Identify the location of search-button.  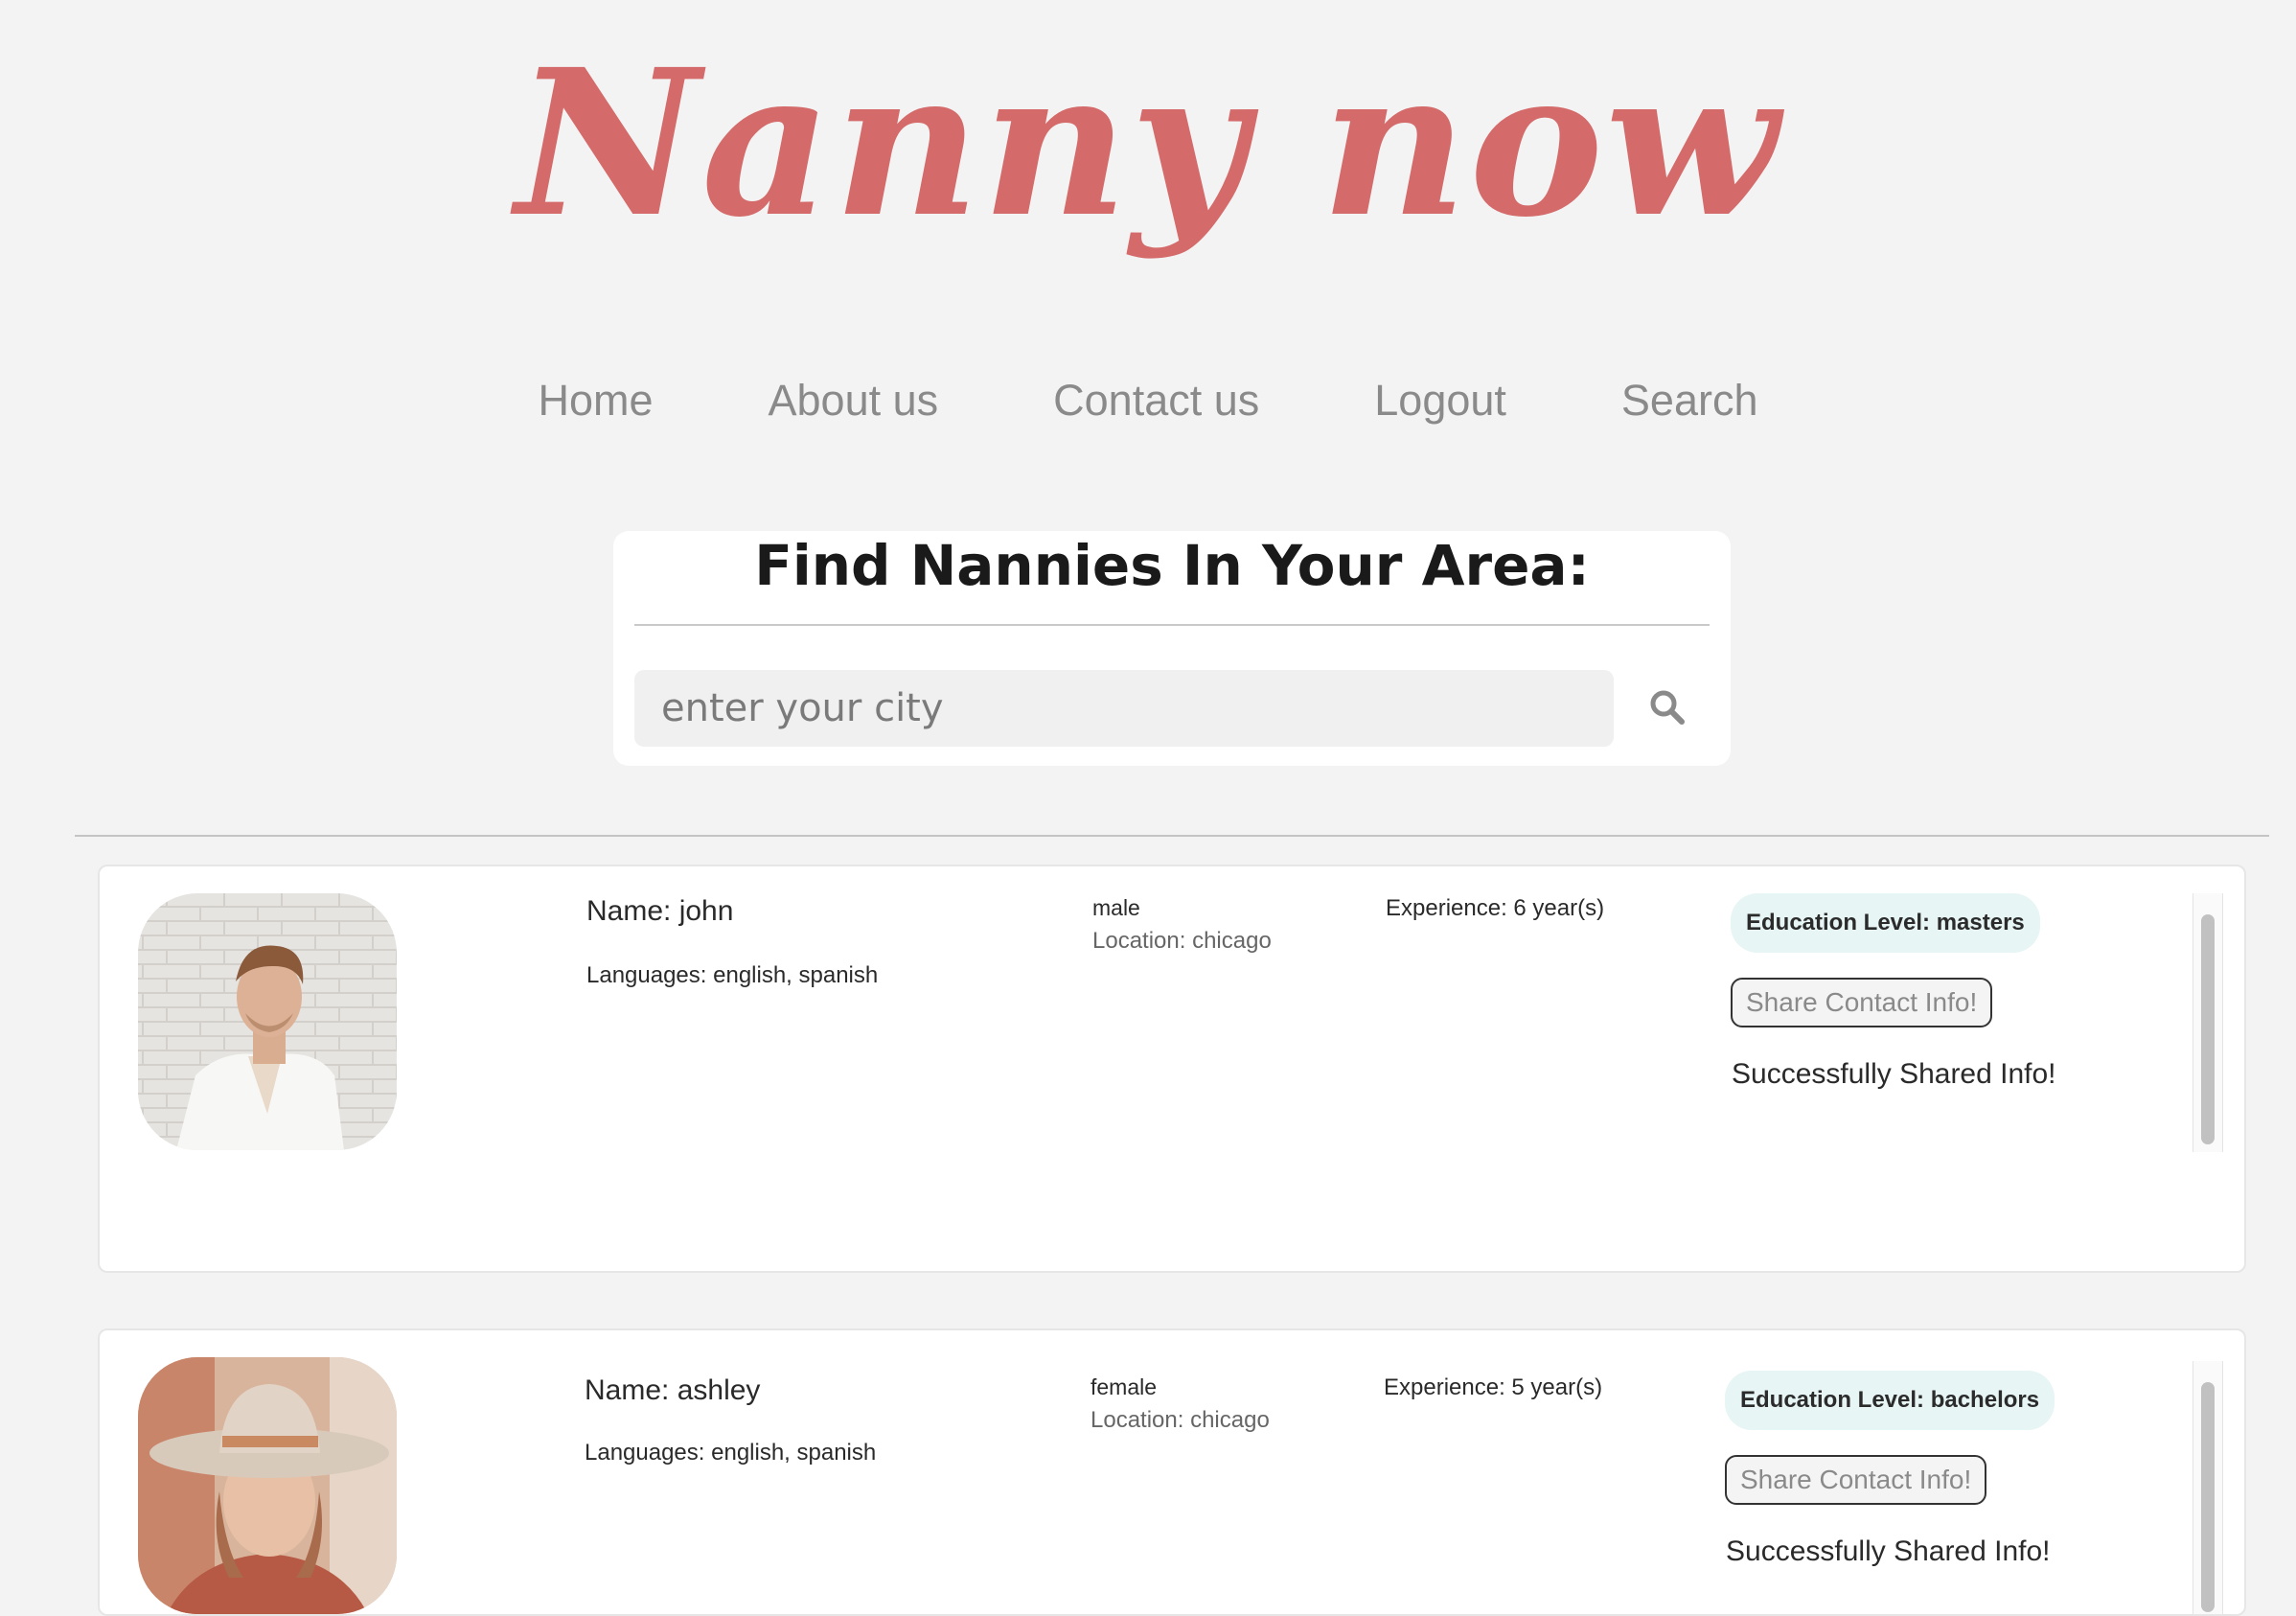
(1668, 708).